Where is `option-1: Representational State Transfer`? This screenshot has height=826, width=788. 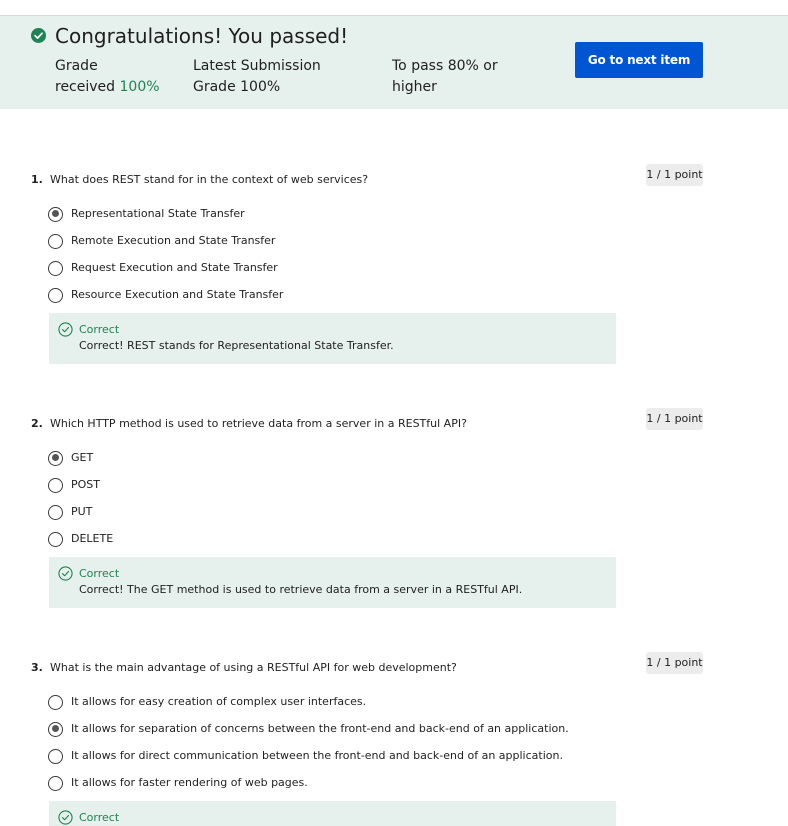
option-1: Representational State Transfer is located at coordinates (146, 214).